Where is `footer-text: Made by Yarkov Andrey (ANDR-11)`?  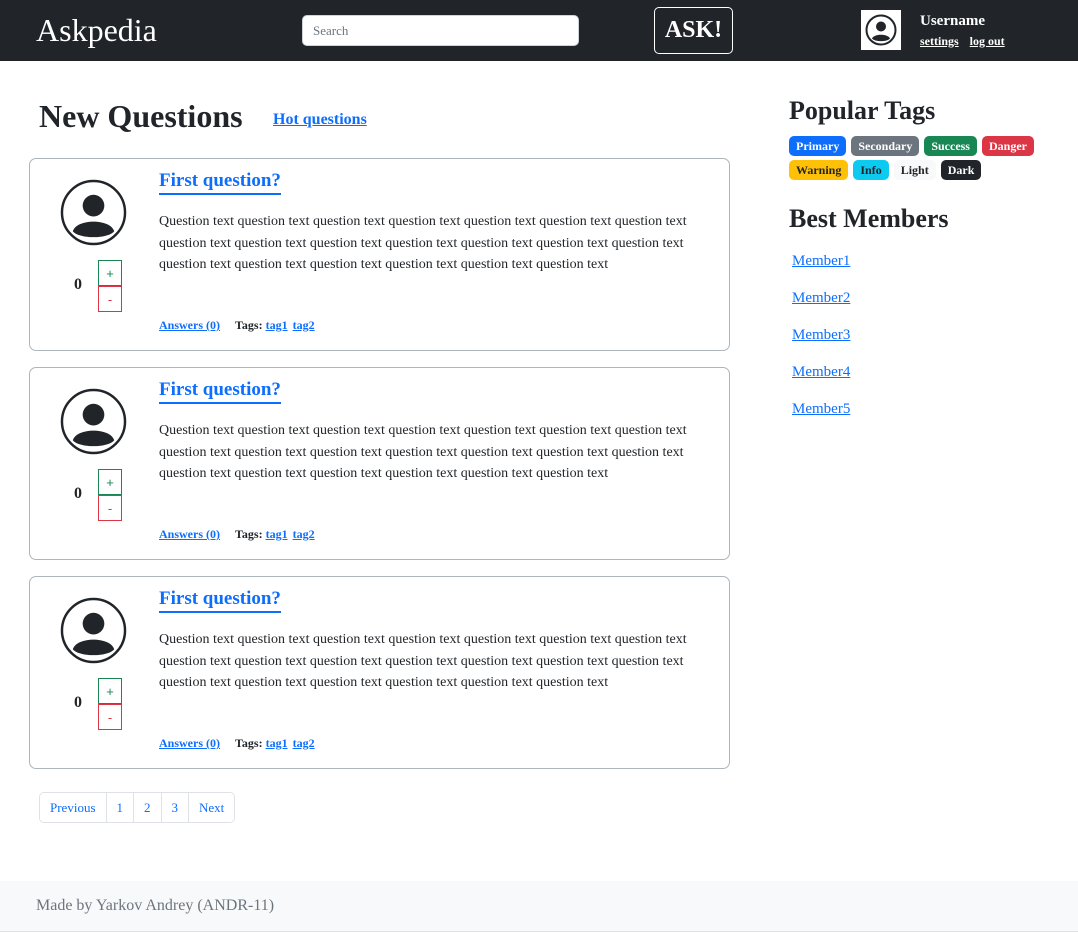 footer-text: Made by Yarkov Andrey (ANDR-11) is located at coordinates (155, 905).